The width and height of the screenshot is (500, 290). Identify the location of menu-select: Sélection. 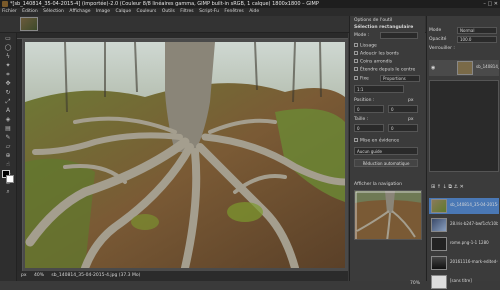
(53, 11).